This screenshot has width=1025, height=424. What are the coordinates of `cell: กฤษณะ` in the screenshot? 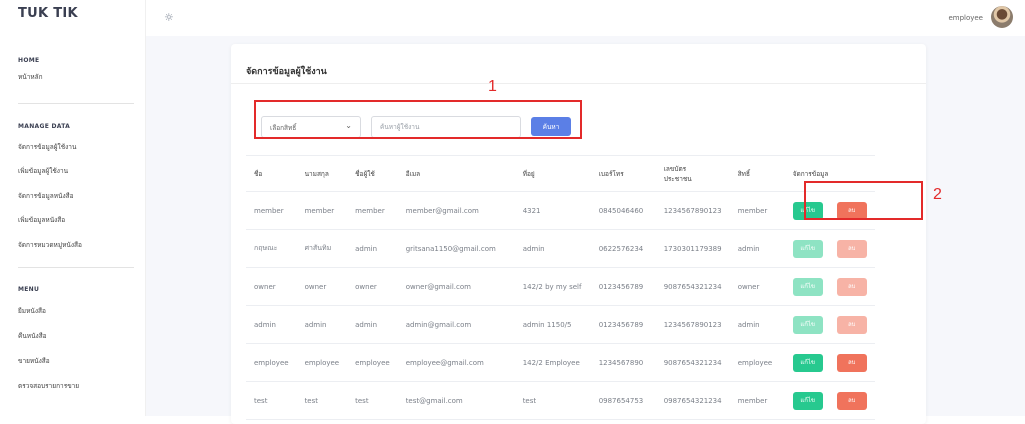 It's located at (271, 248).